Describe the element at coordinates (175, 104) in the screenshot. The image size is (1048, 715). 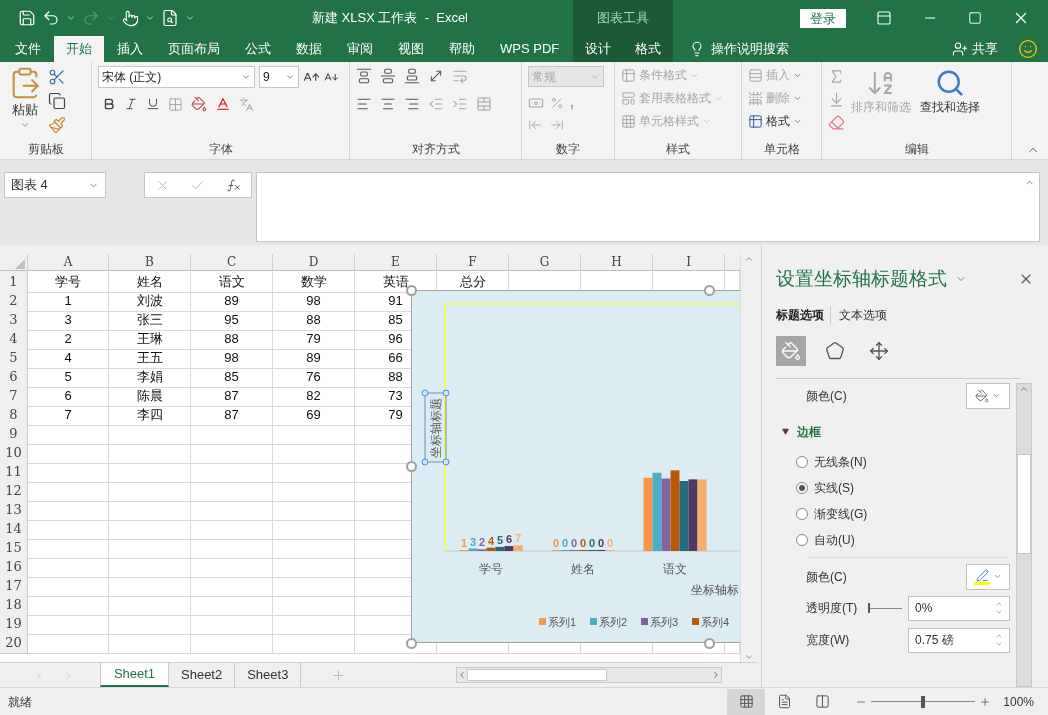
I see `border-icon` at that location.